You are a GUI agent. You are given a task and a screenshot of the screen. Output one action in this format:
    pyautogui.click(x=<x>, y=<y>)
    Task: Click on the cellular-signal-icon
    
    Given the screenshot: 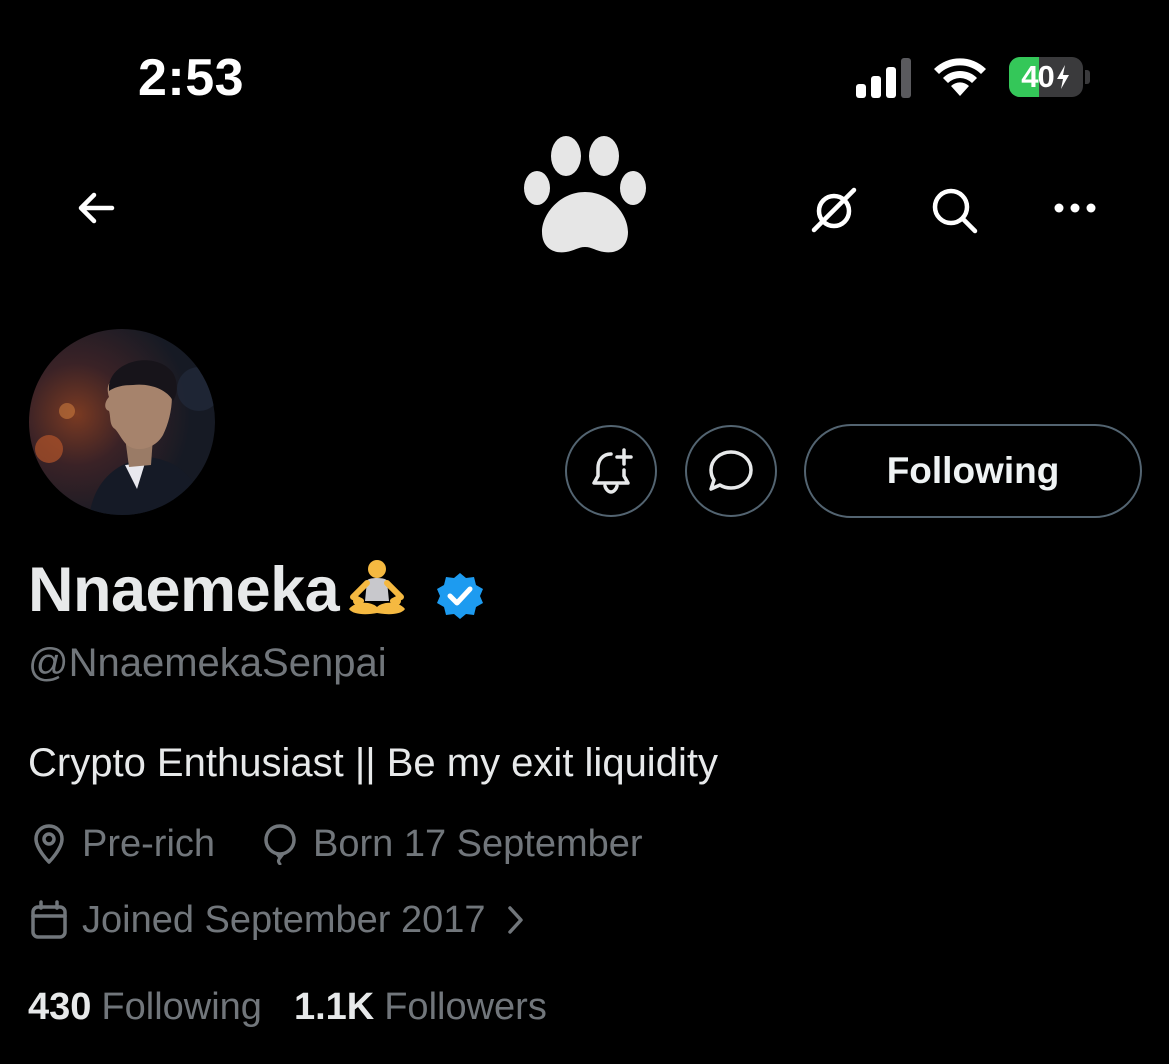 What is the action you would take?
    pyautogui.click(x=885, y=78)
    